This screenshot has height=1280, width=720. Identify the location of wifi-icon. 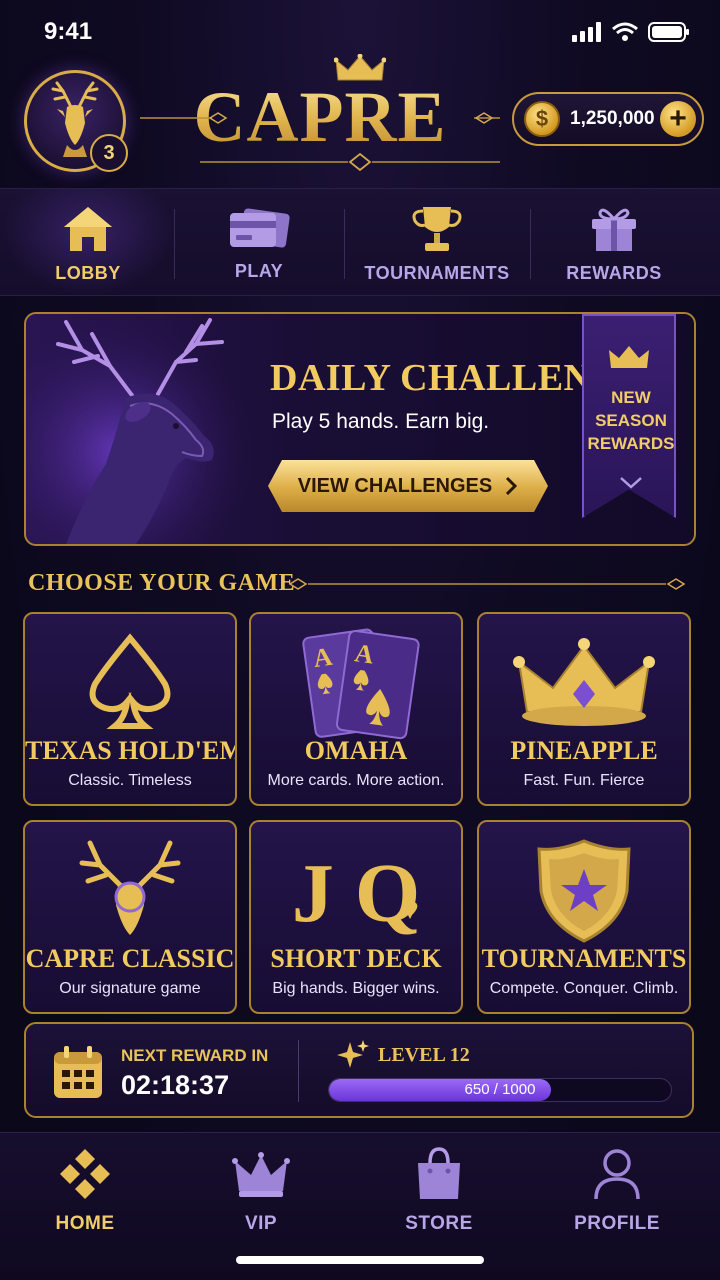
(625, 31).